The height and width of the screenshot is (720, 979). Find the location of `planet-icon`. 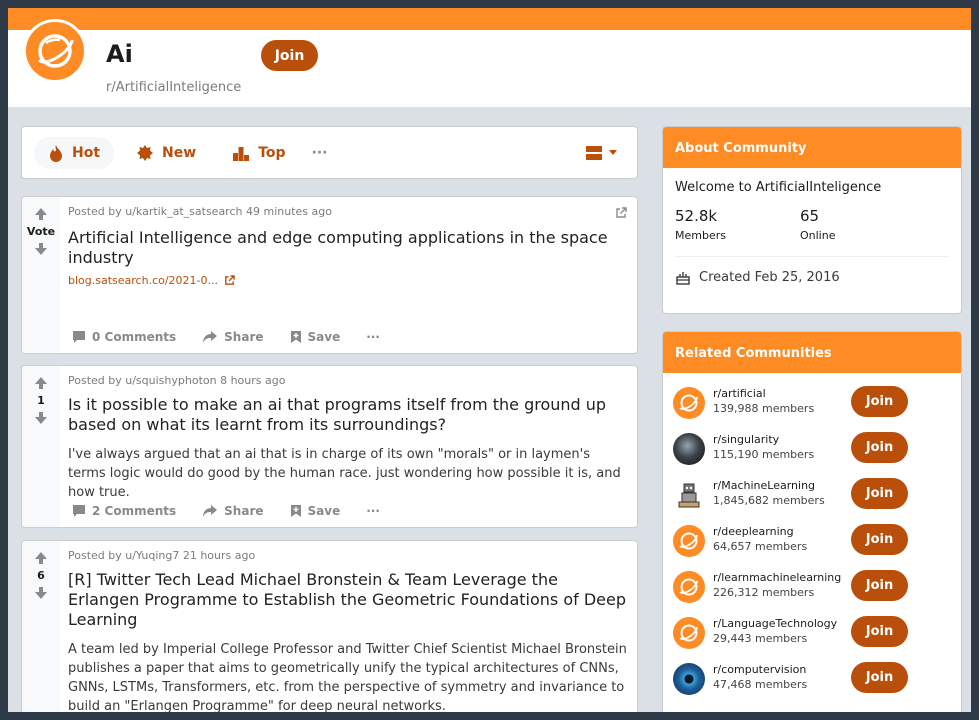

planet-icon is located at coordinates (55, 51).